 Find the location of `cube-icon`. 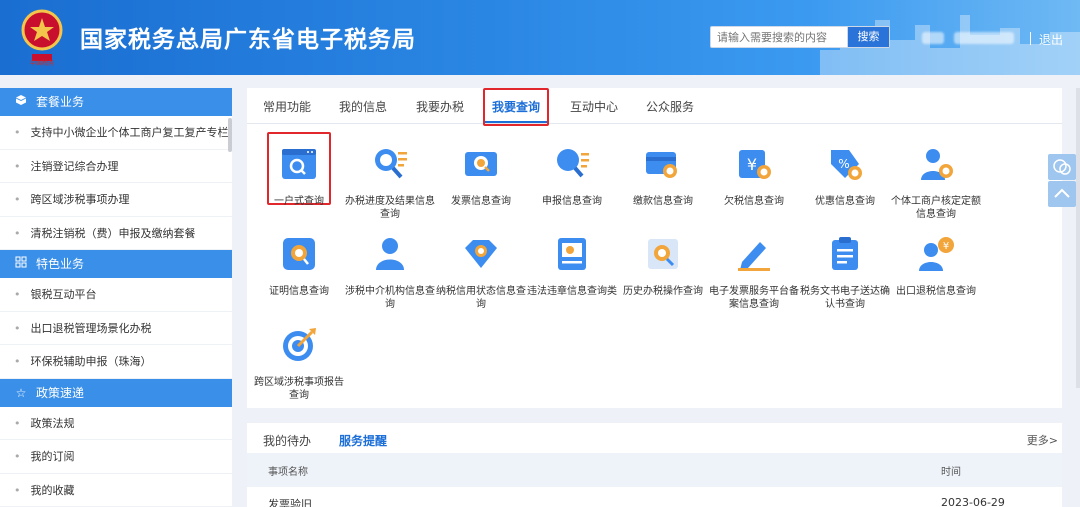

cube-icon is located at coordinates (21, 102).